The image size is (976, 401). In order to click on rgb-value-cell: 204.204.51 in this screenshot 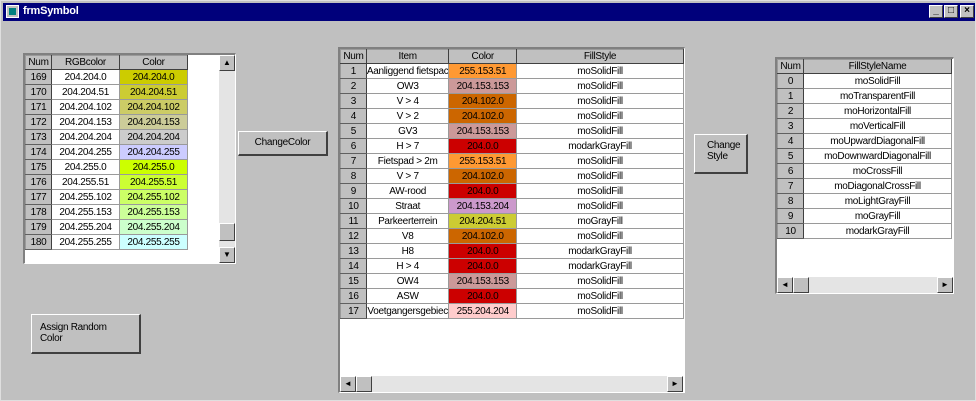, I will do `click(85, 92)`.